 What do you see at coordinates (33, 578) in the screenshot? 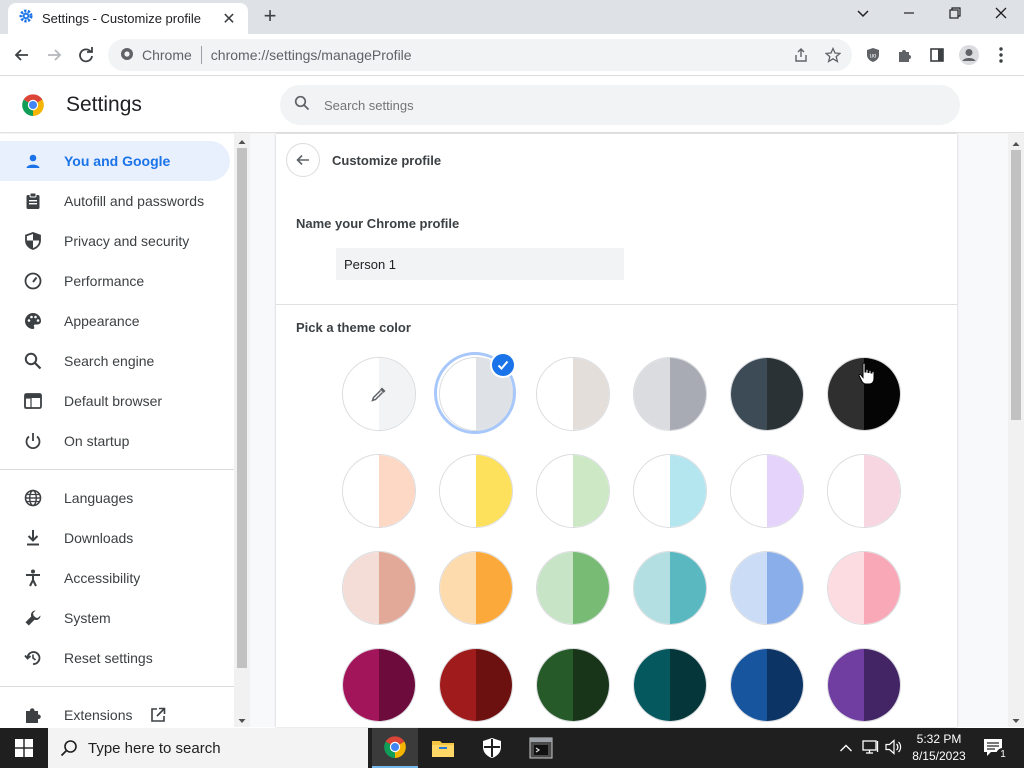
I see `accessibility-icon` at bounding box center [33, 578].